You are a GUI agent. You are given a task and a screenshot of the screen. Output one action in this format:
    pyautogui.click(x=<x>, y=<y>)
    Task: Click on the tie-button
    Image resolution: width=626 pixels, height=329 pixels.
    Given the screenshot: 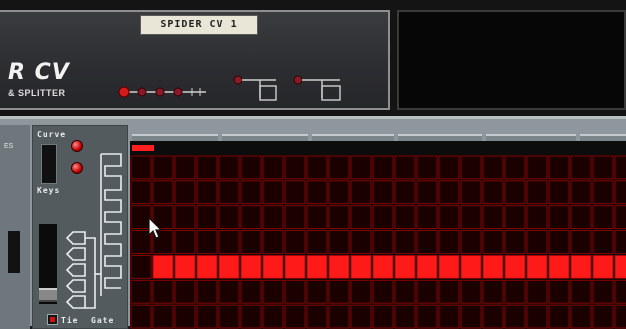 What is the action you would take?
    pyautogui.click(x=52, y=319)
    